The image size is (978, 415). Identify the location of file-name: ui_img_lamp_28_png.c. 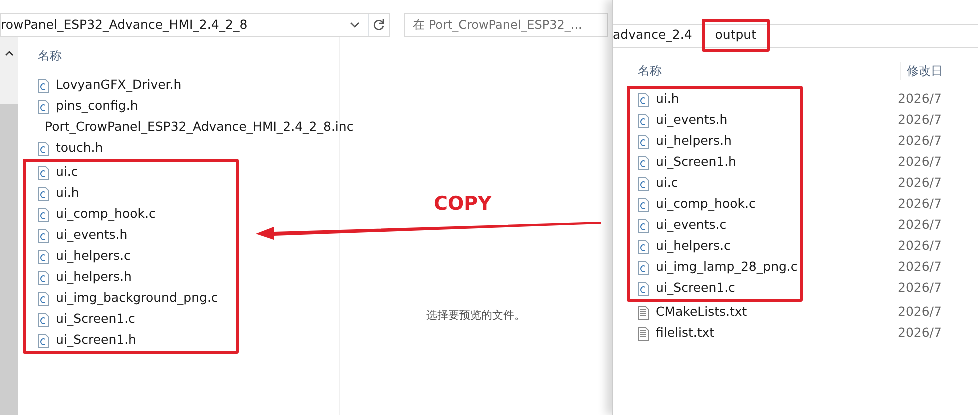
(727, 267).